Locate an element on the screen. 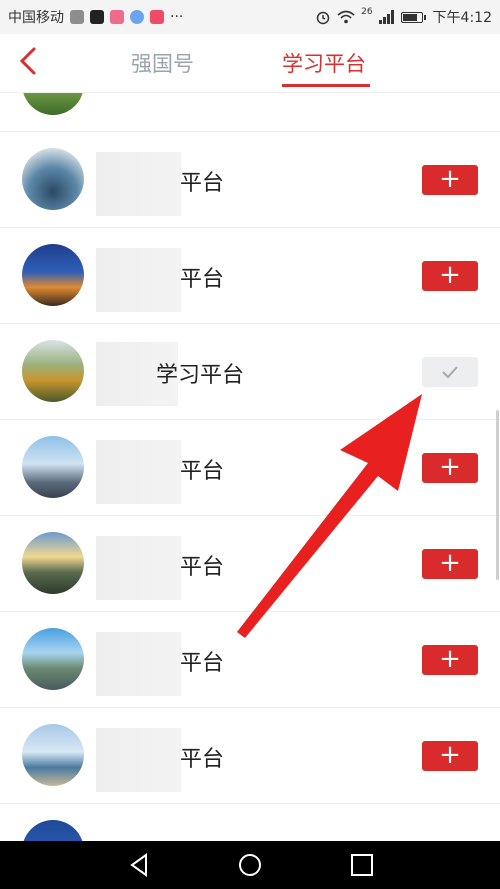 This screenshot has height=889, width=500. system-nav-bar is located at coordinates (250, 865).